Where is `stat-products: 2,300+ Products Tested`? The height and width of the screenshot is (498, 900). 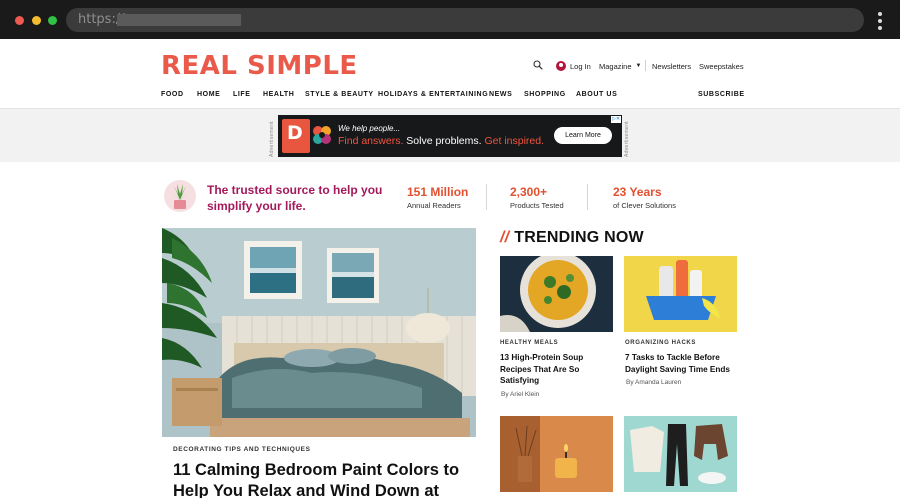
stat-products: 2,300+ Products Tested is located at coordinates (537, 198).